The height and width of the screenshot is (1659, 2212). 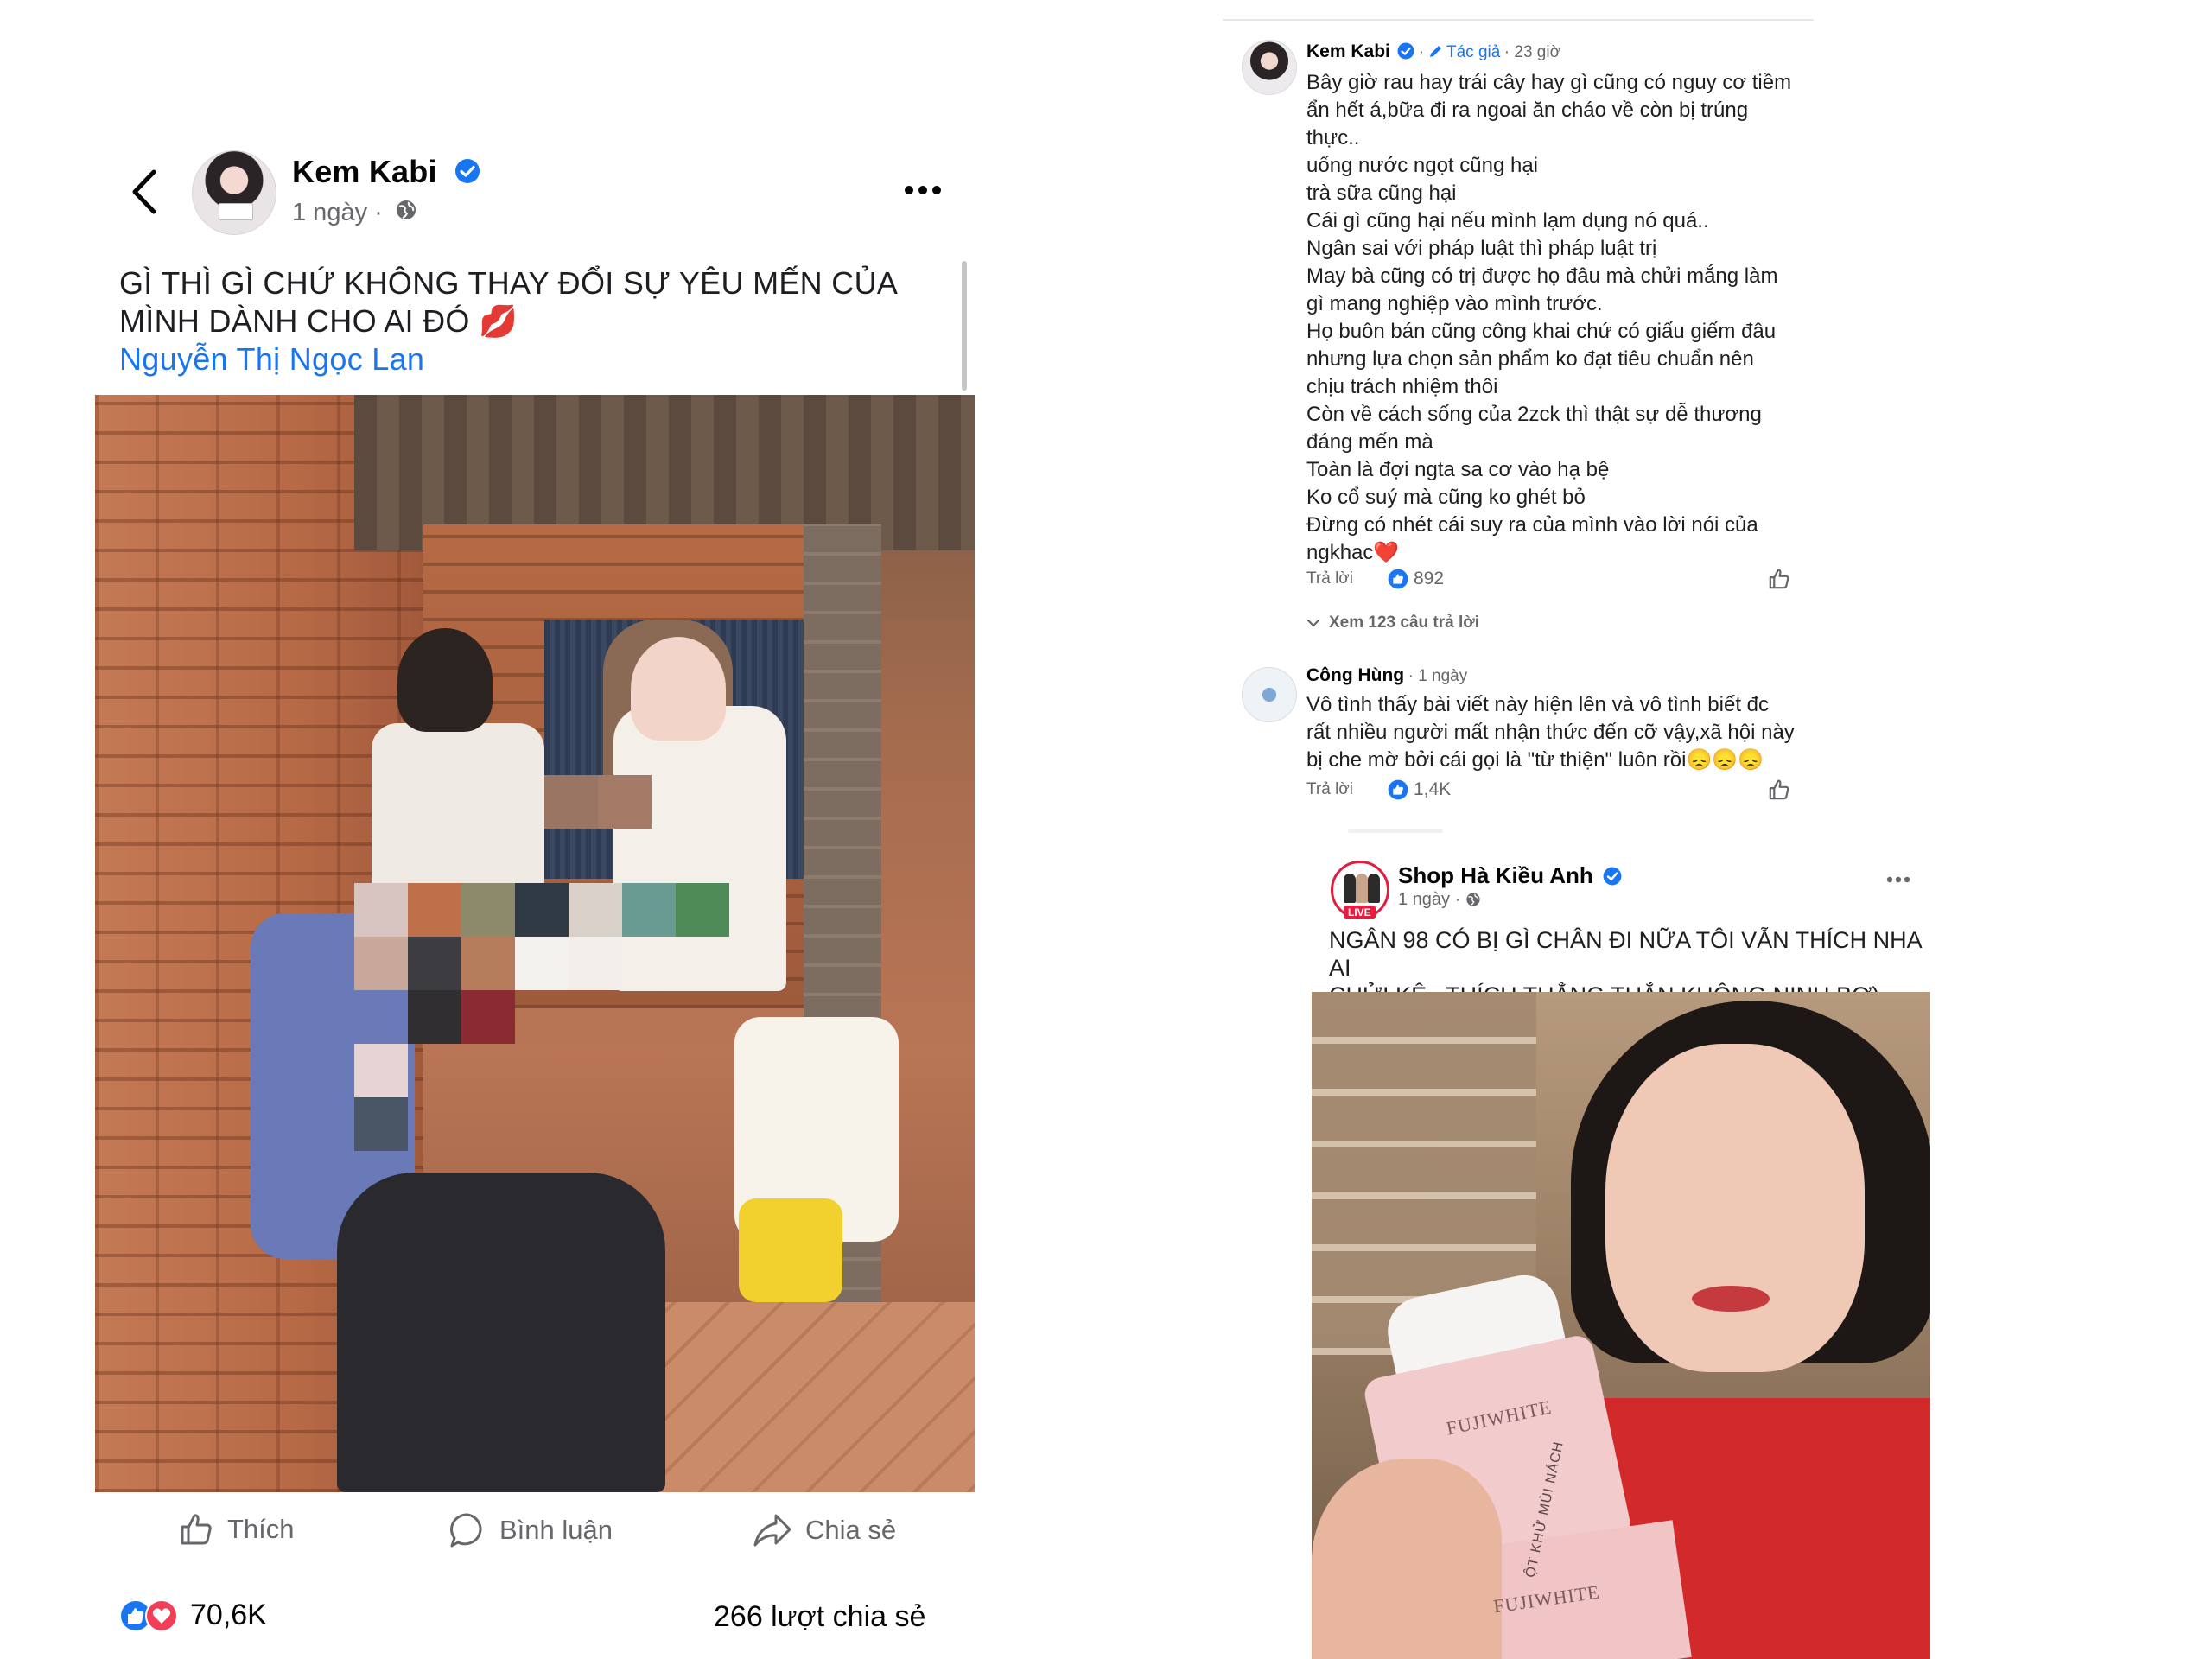 I want to click on share-arrow-icon, so click(x=772, y=1530).